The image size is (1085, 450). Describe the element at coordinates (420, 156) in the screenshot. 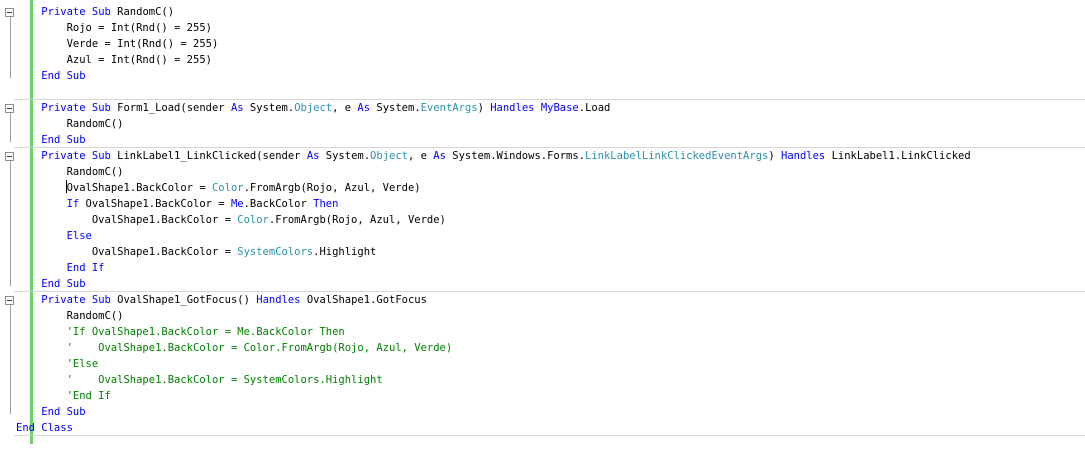

I see `text-token: , e` at that location.